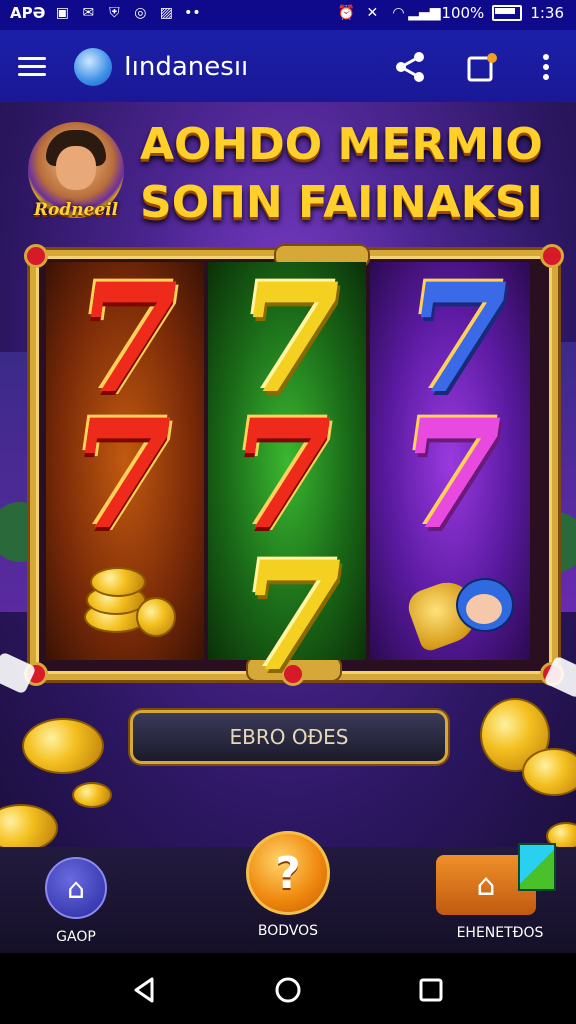  Describe the element at coordinates (88, 13) in the screenshot. I see `notification-mail-icon: ✉` at that location.